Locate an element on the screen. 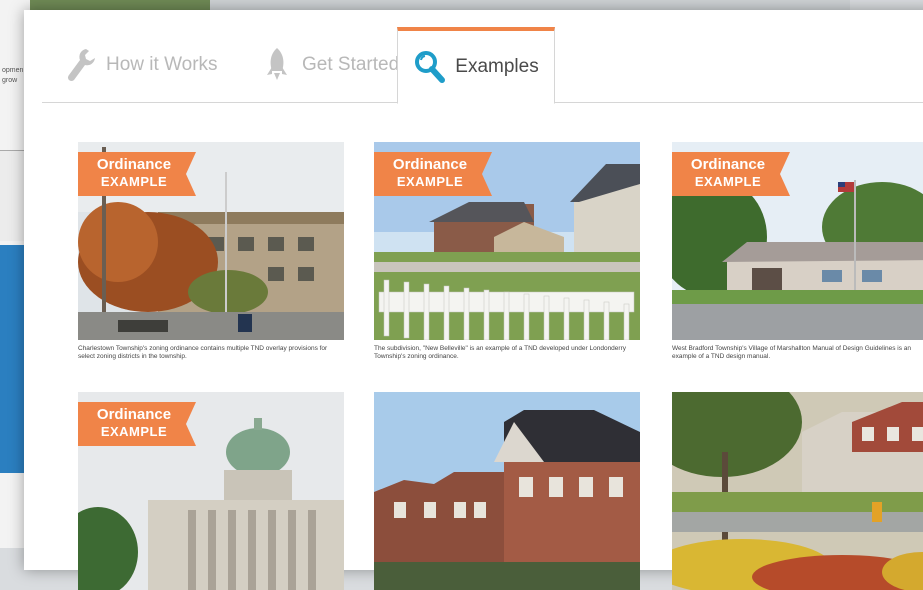 The height and width of the screenshot is (590, 923). background-text-line: grow is located at coordinates (10, 80).